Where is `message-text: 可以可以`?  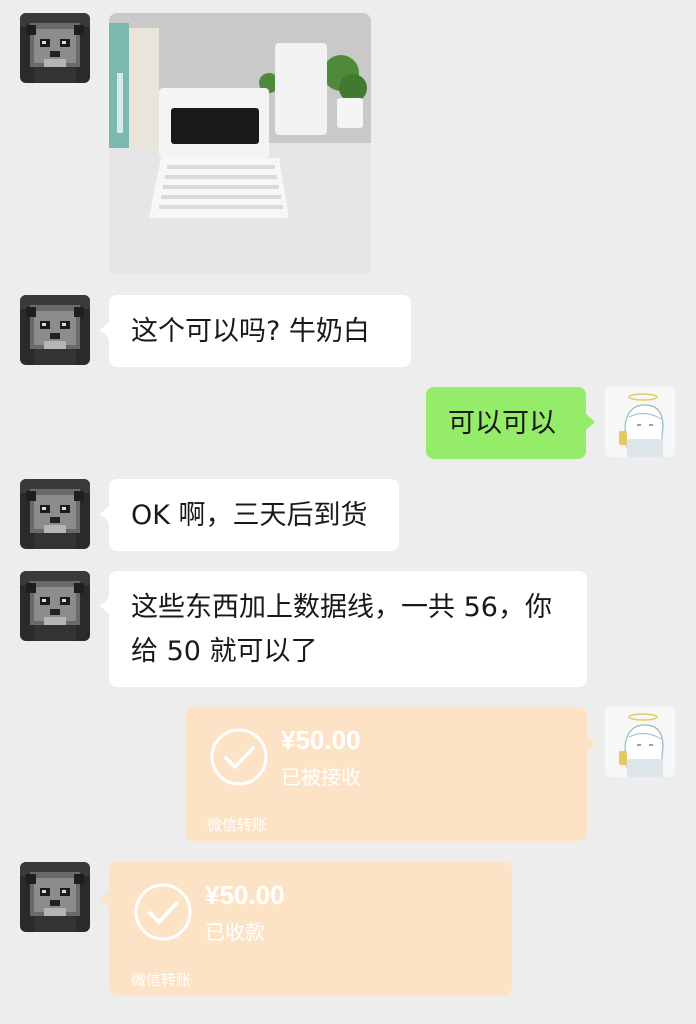 message-text: 可以可以 is located at coordinates (502, 423).